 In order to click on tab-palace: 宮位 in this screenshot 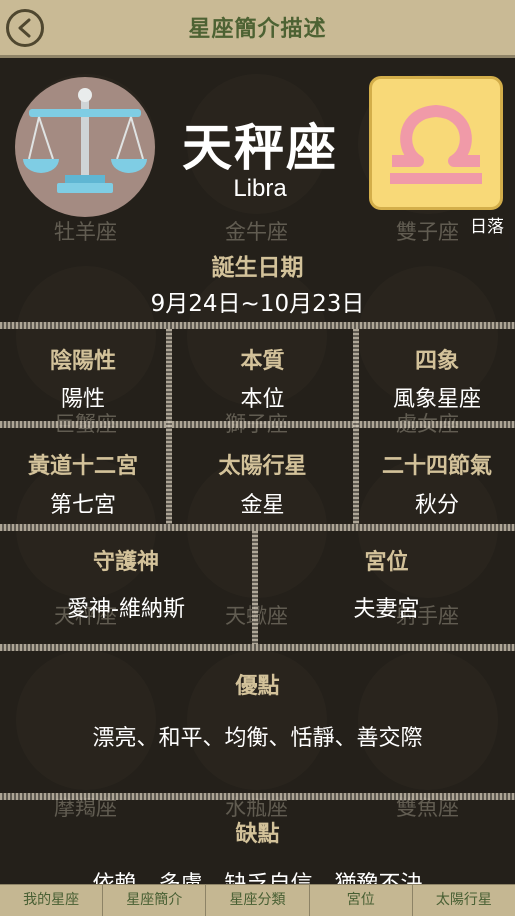, I will do `click(361, 900)`.